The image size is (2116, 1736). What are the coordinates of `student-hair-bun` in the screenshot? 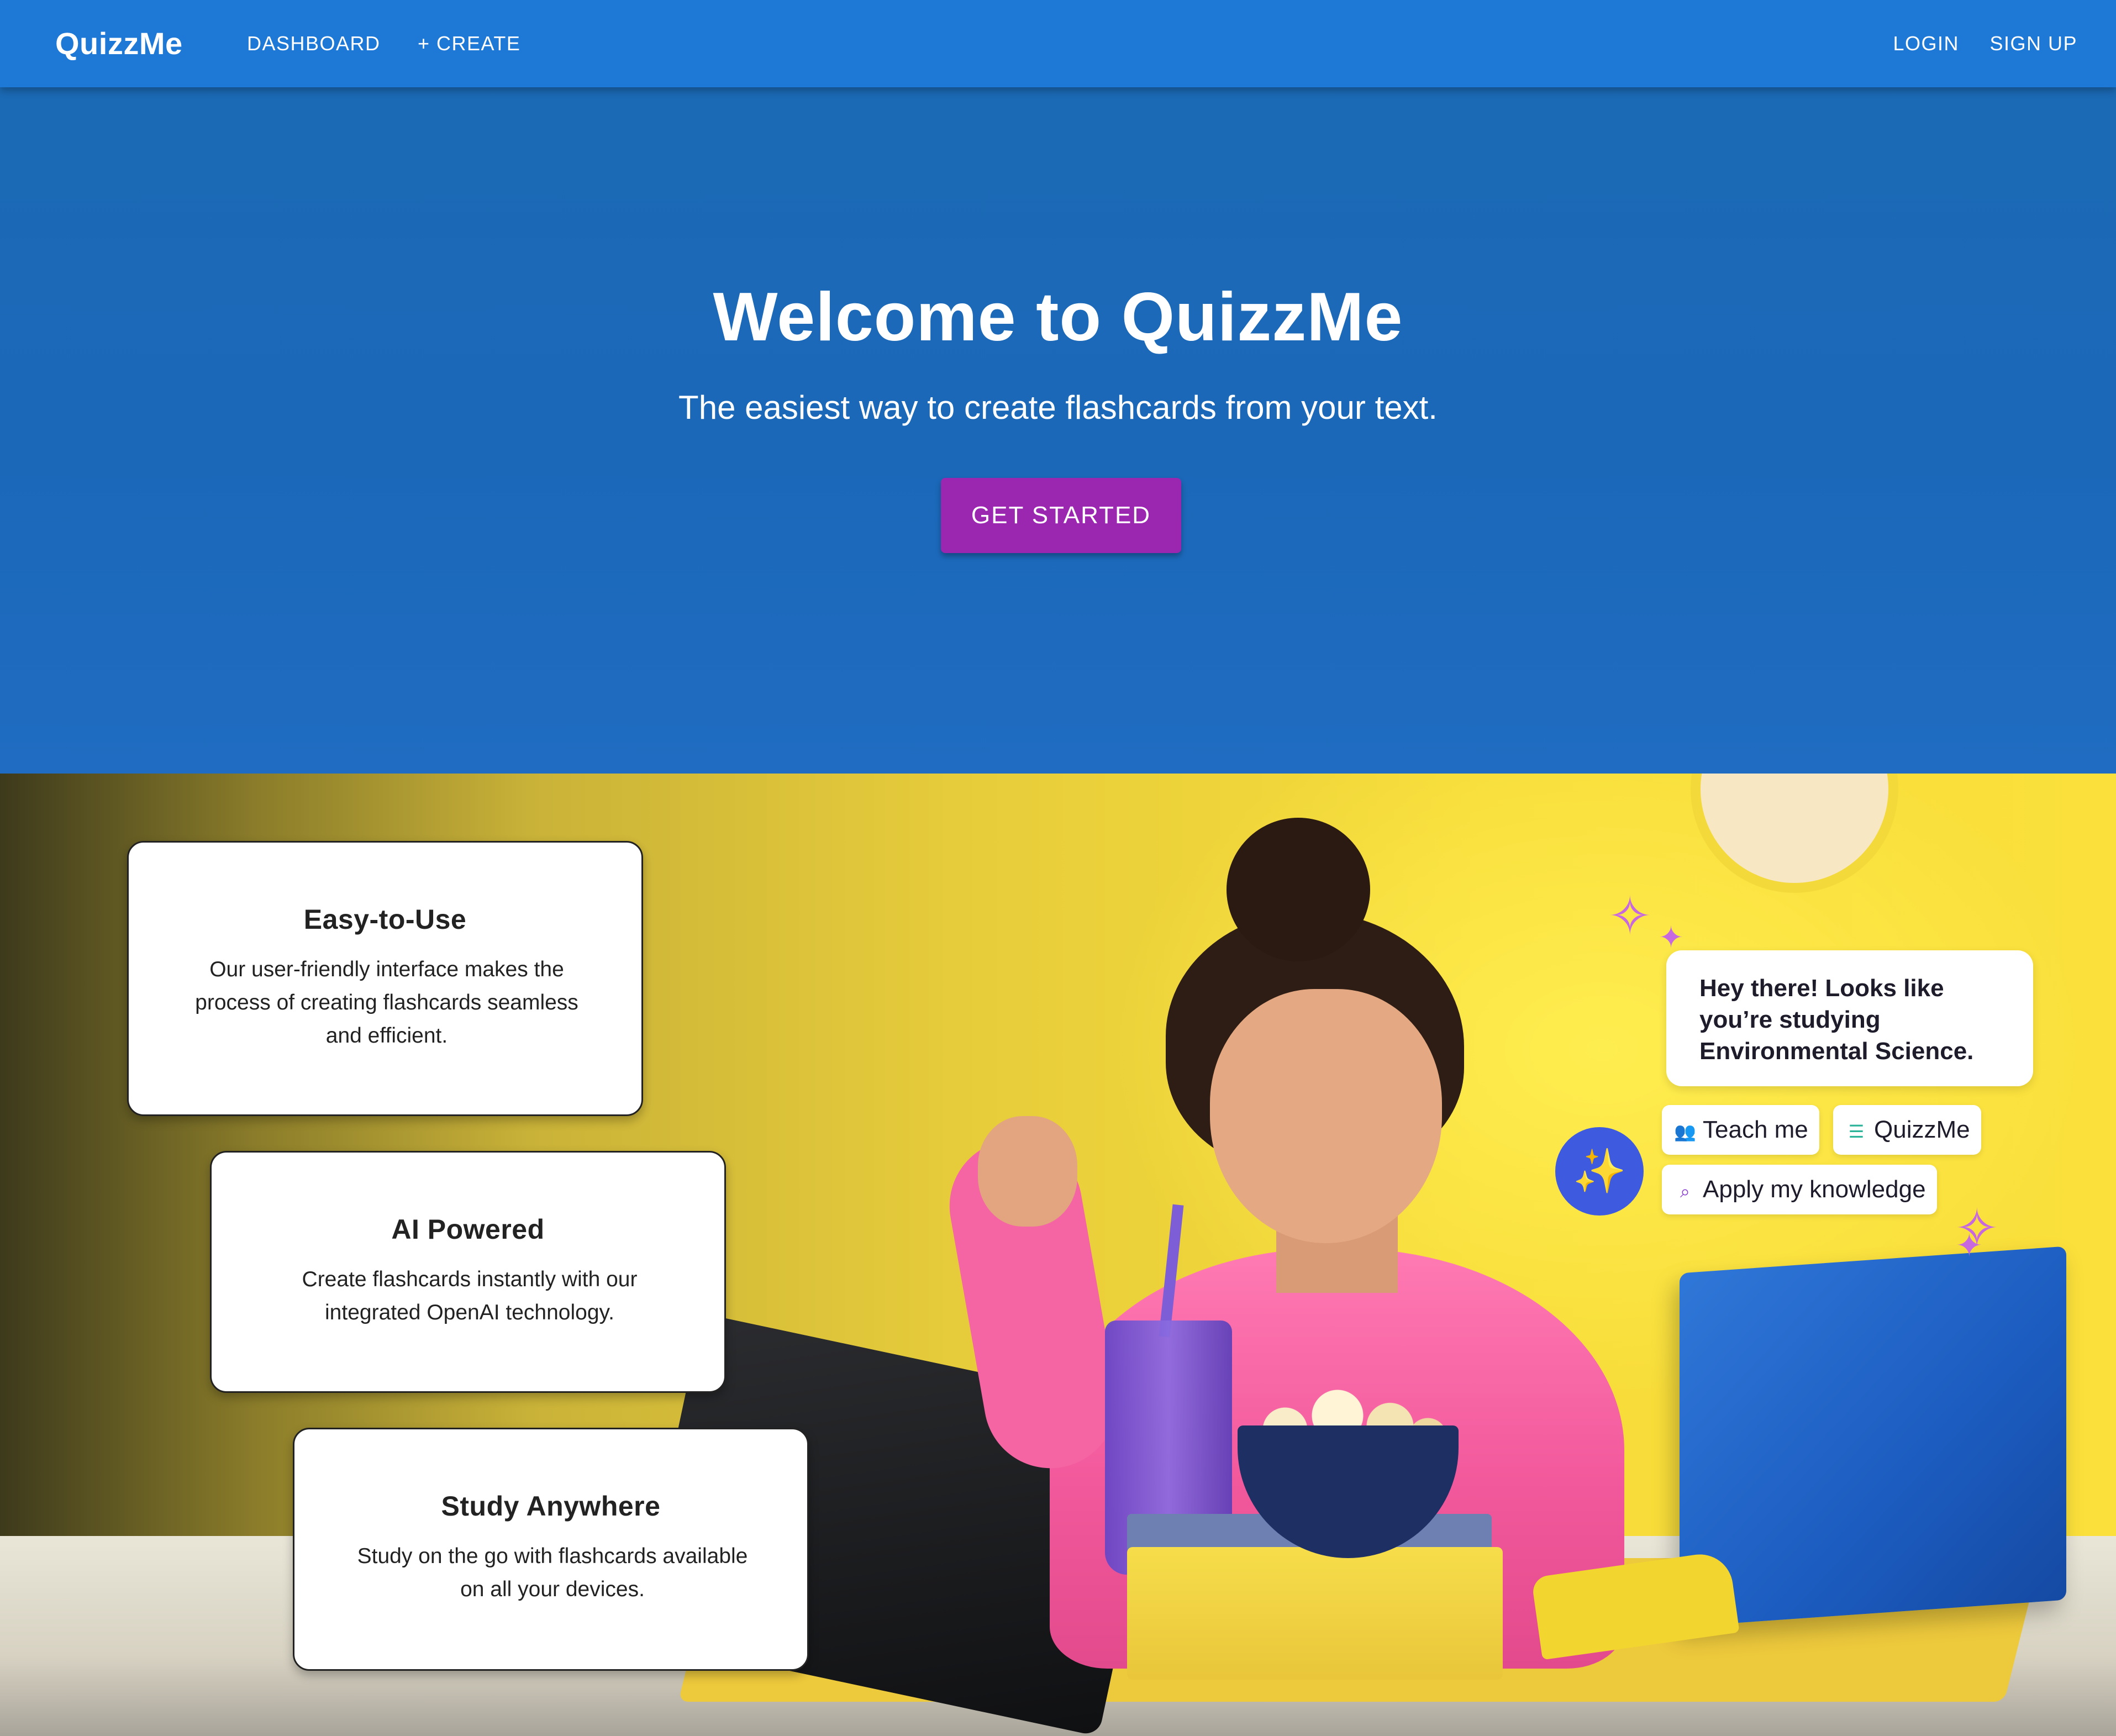 It's located at (1299, 889).